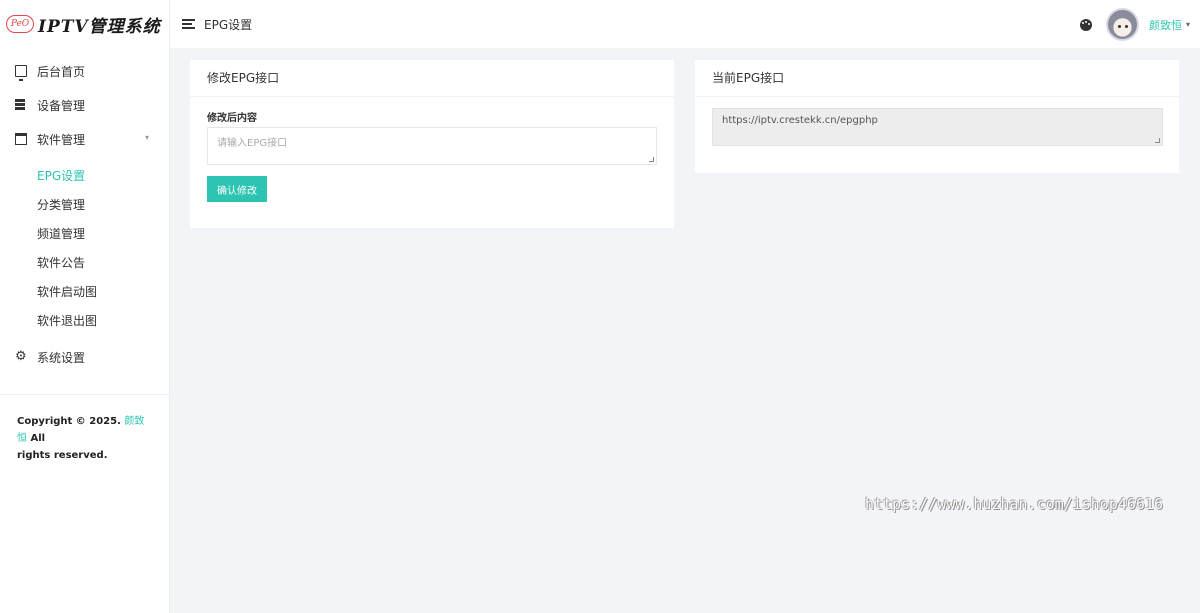 Image resolution: width=1200 pixels, height=613 pixels. I want to click on current-epg-field: https://iptv.crestekk.cn/epgphp, so click(937, 127).